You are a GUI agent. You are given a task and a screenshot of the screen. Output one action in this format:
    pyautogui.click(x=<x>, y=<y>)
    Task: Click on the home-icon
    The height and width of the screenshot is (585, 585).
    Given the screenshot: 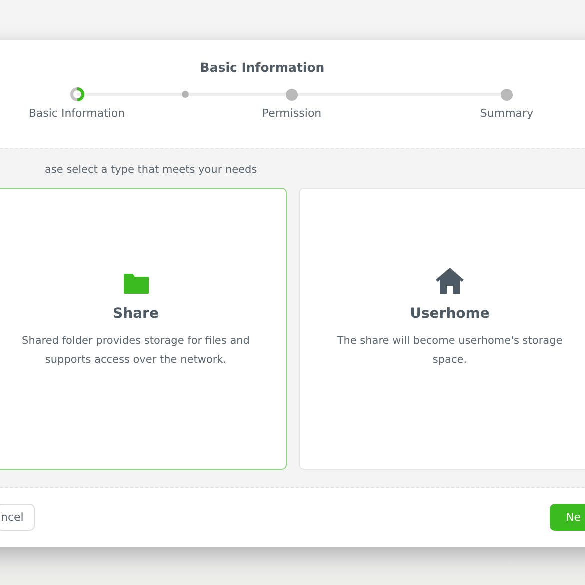 What is the action you would take?
    pyautogui.click(x=450, y=281)
    